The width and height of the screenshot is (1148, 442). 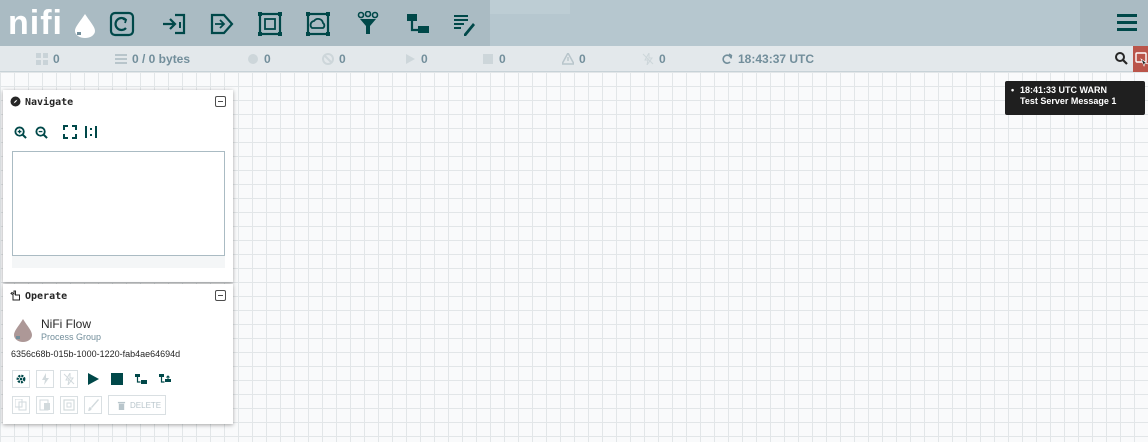 I want to click on operate-actions-primary, so click(x=93, y=379).